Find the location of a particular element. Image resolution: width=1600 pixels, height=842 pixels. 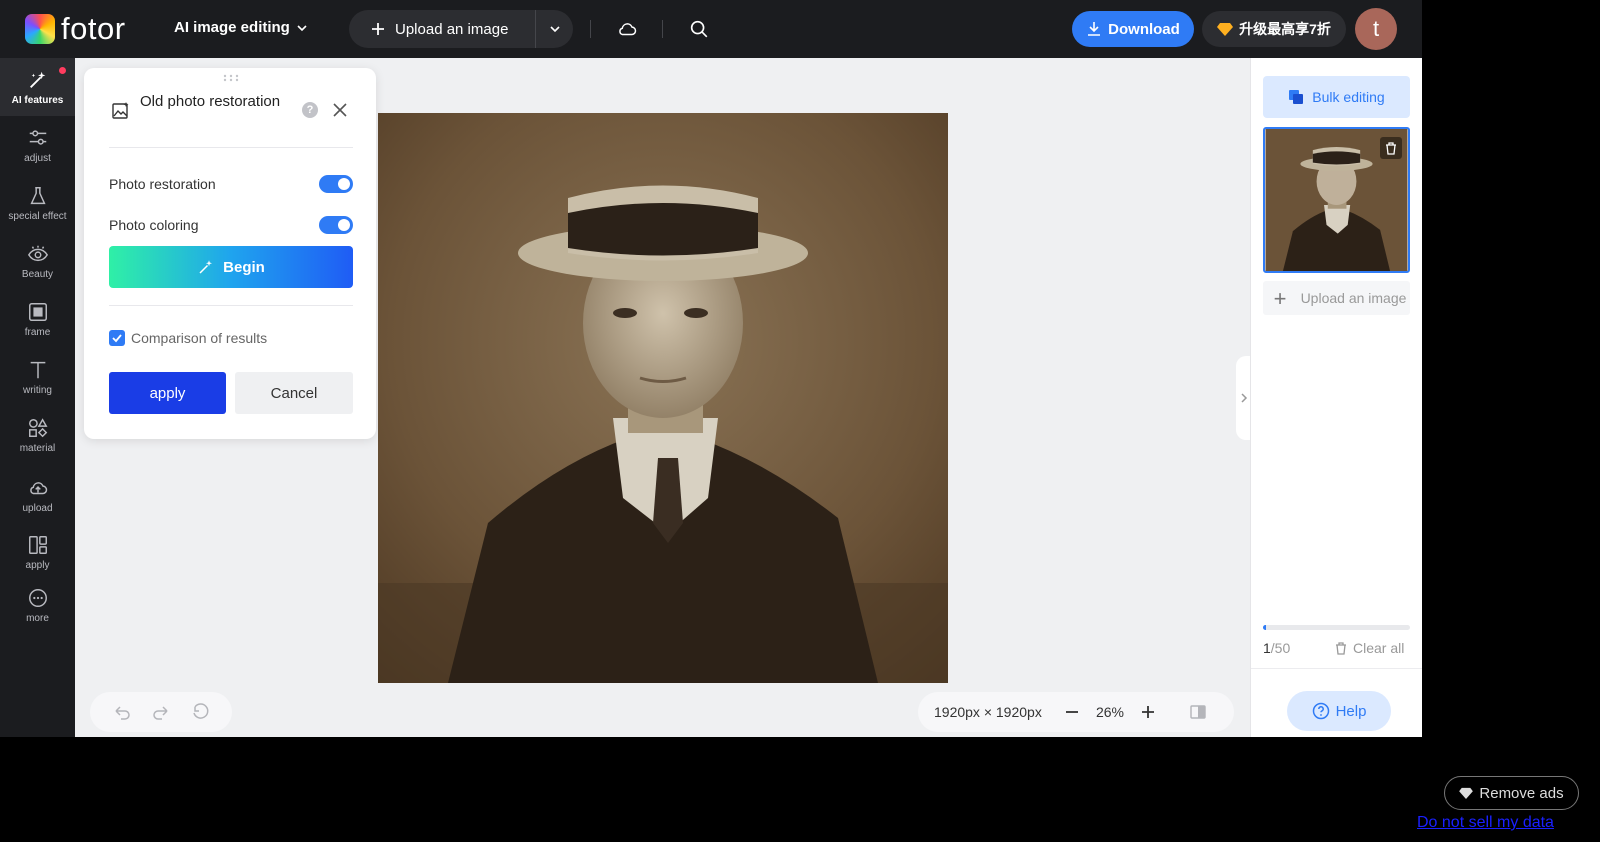

delete-image-button is located at coordinates (1391, 148).